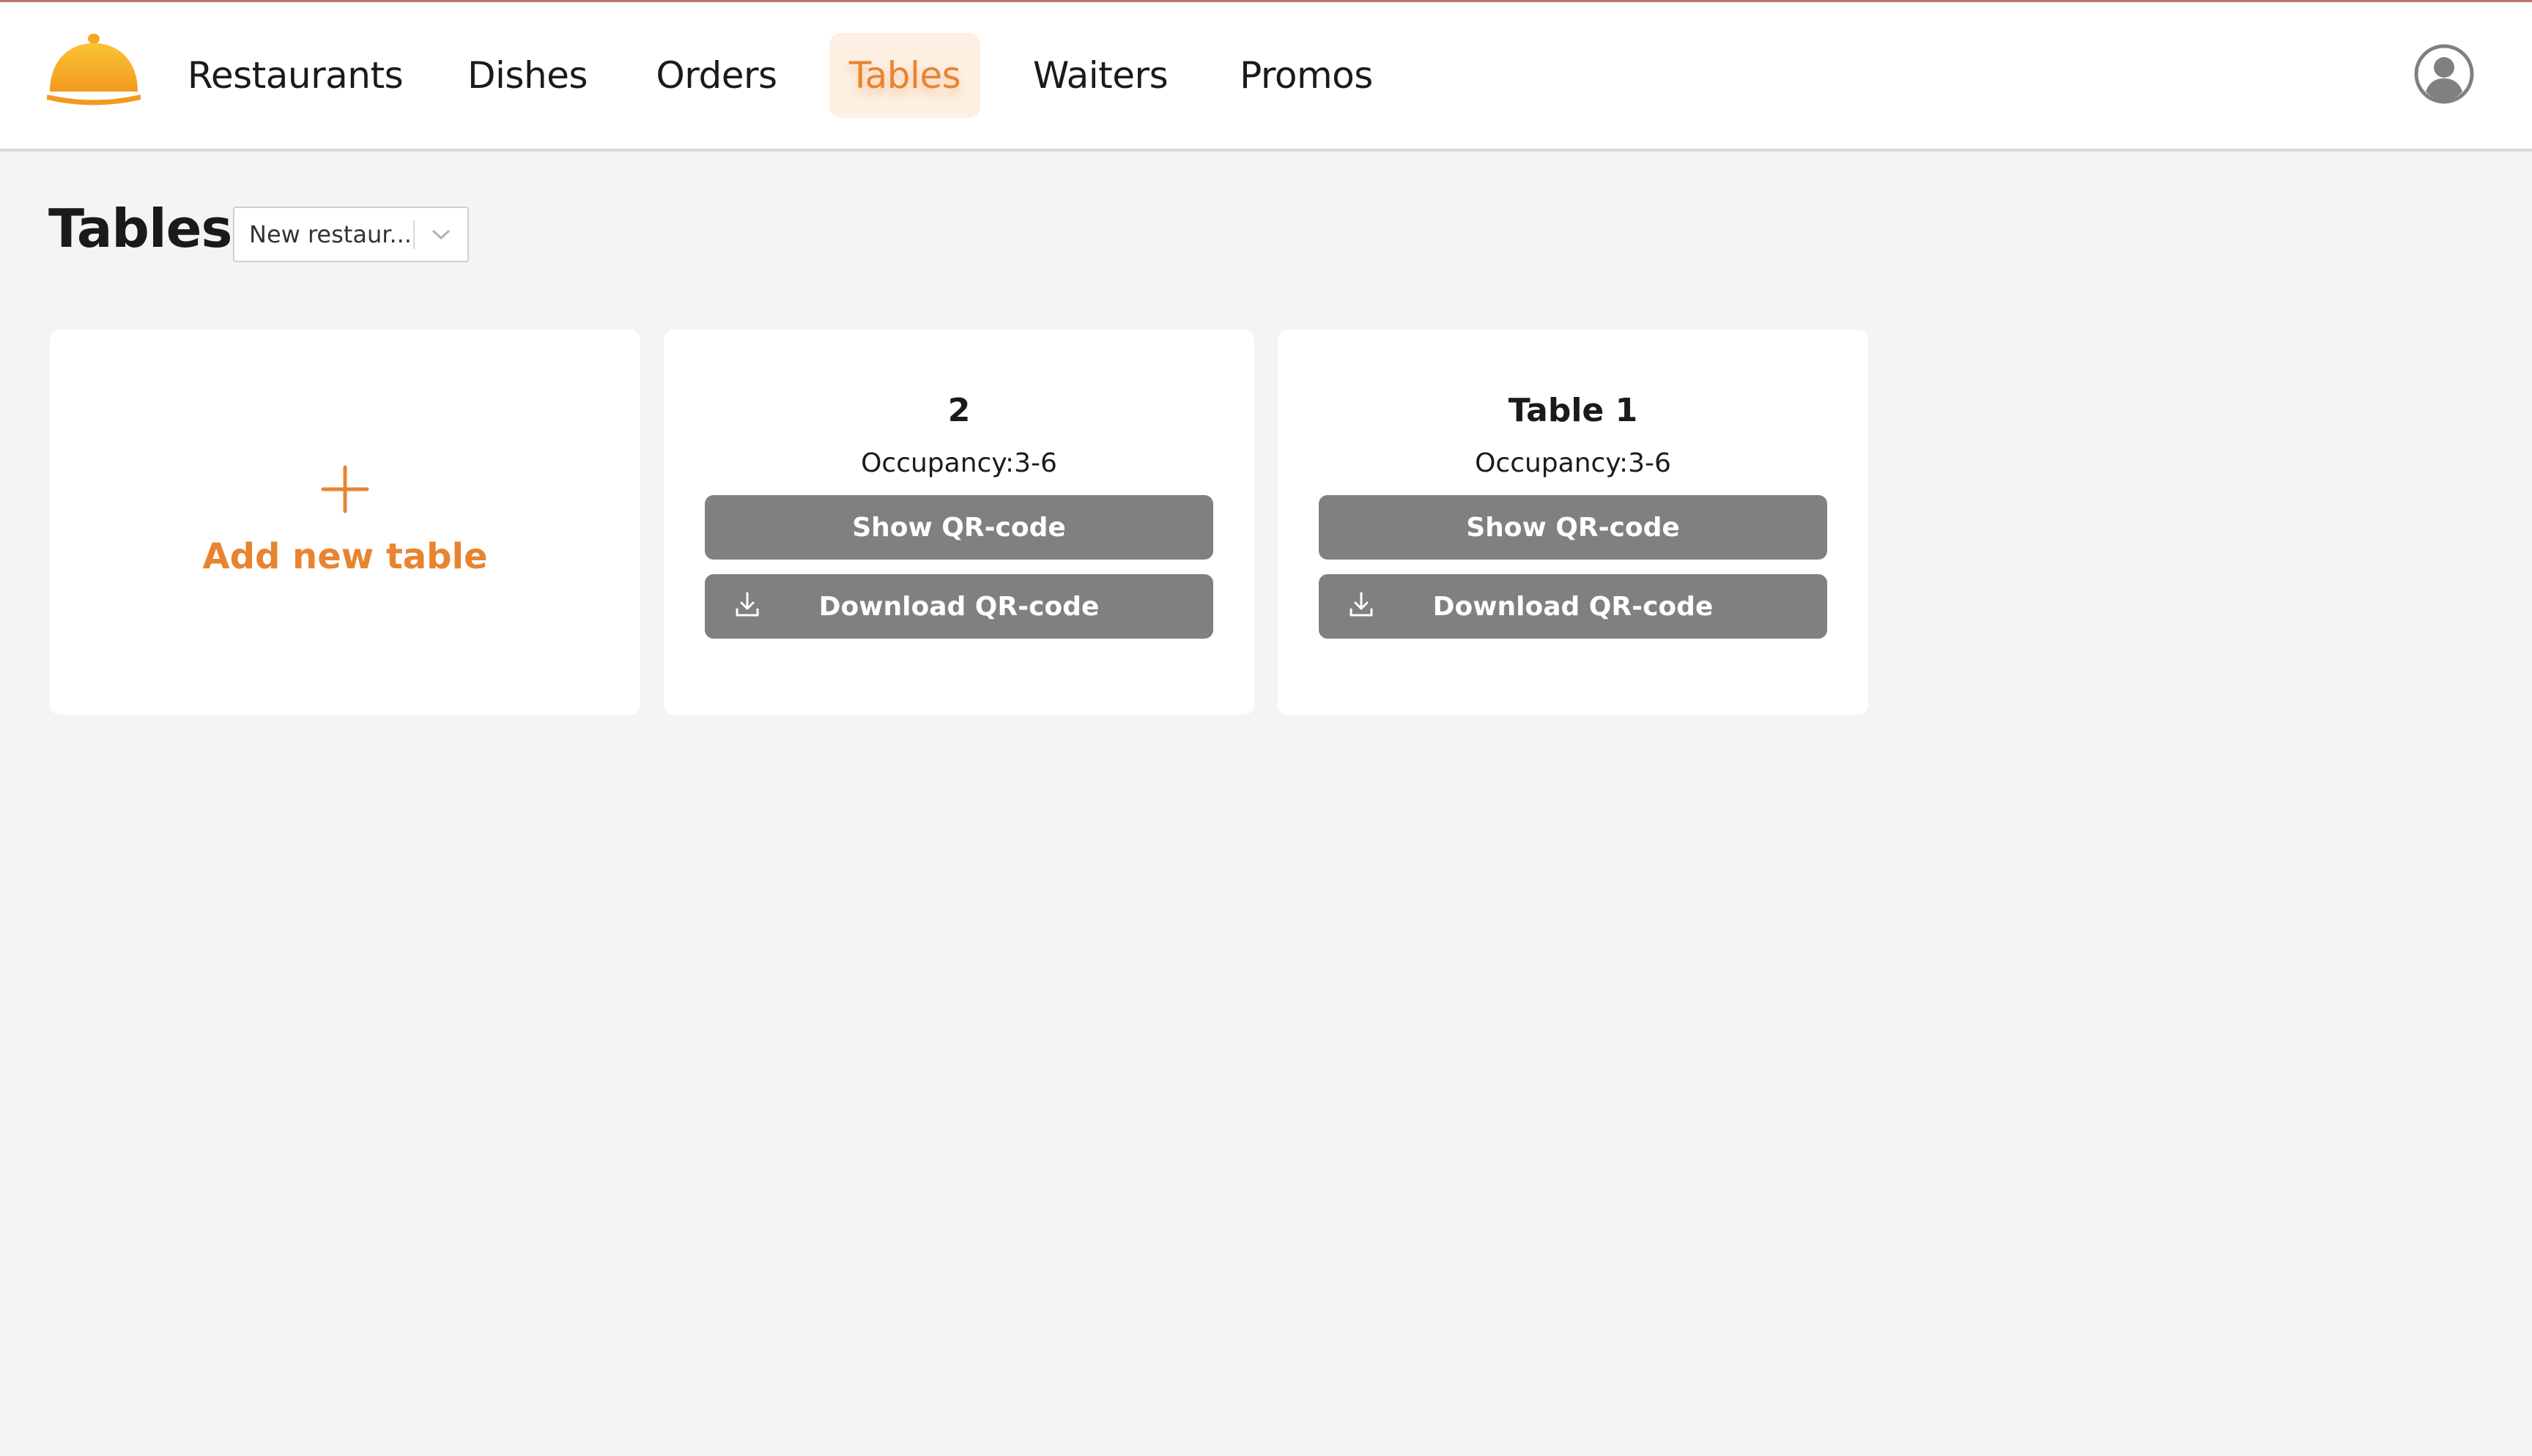  What do you see at coordinates (1306, 75) in the screenshot?
I see `nav-promos: Promos` at bounding box center [1306, 75].